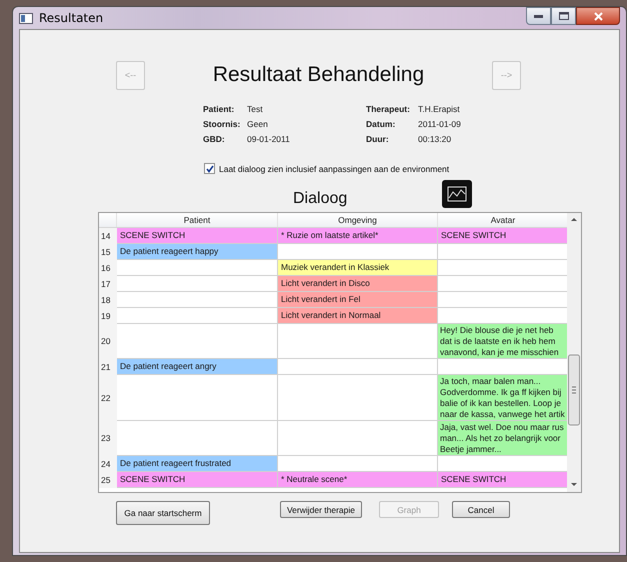 Image resolution: width=627 pixels, height=562 pixels. I want to click on minimize-icon, so click(538, 16).